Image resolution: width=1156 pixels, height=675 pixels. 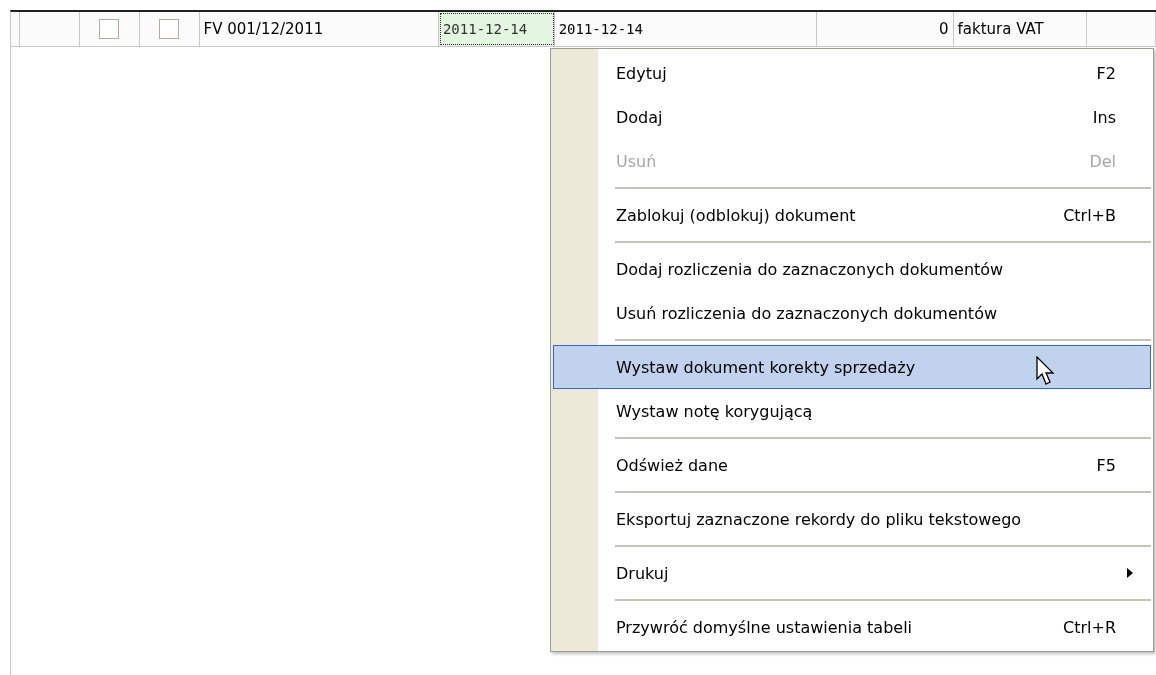 What do you see at coordinates (852, 411) in the screenshot?
I see `menu-item: Wystaw notę korygującą` at bounding box center [852, 411].